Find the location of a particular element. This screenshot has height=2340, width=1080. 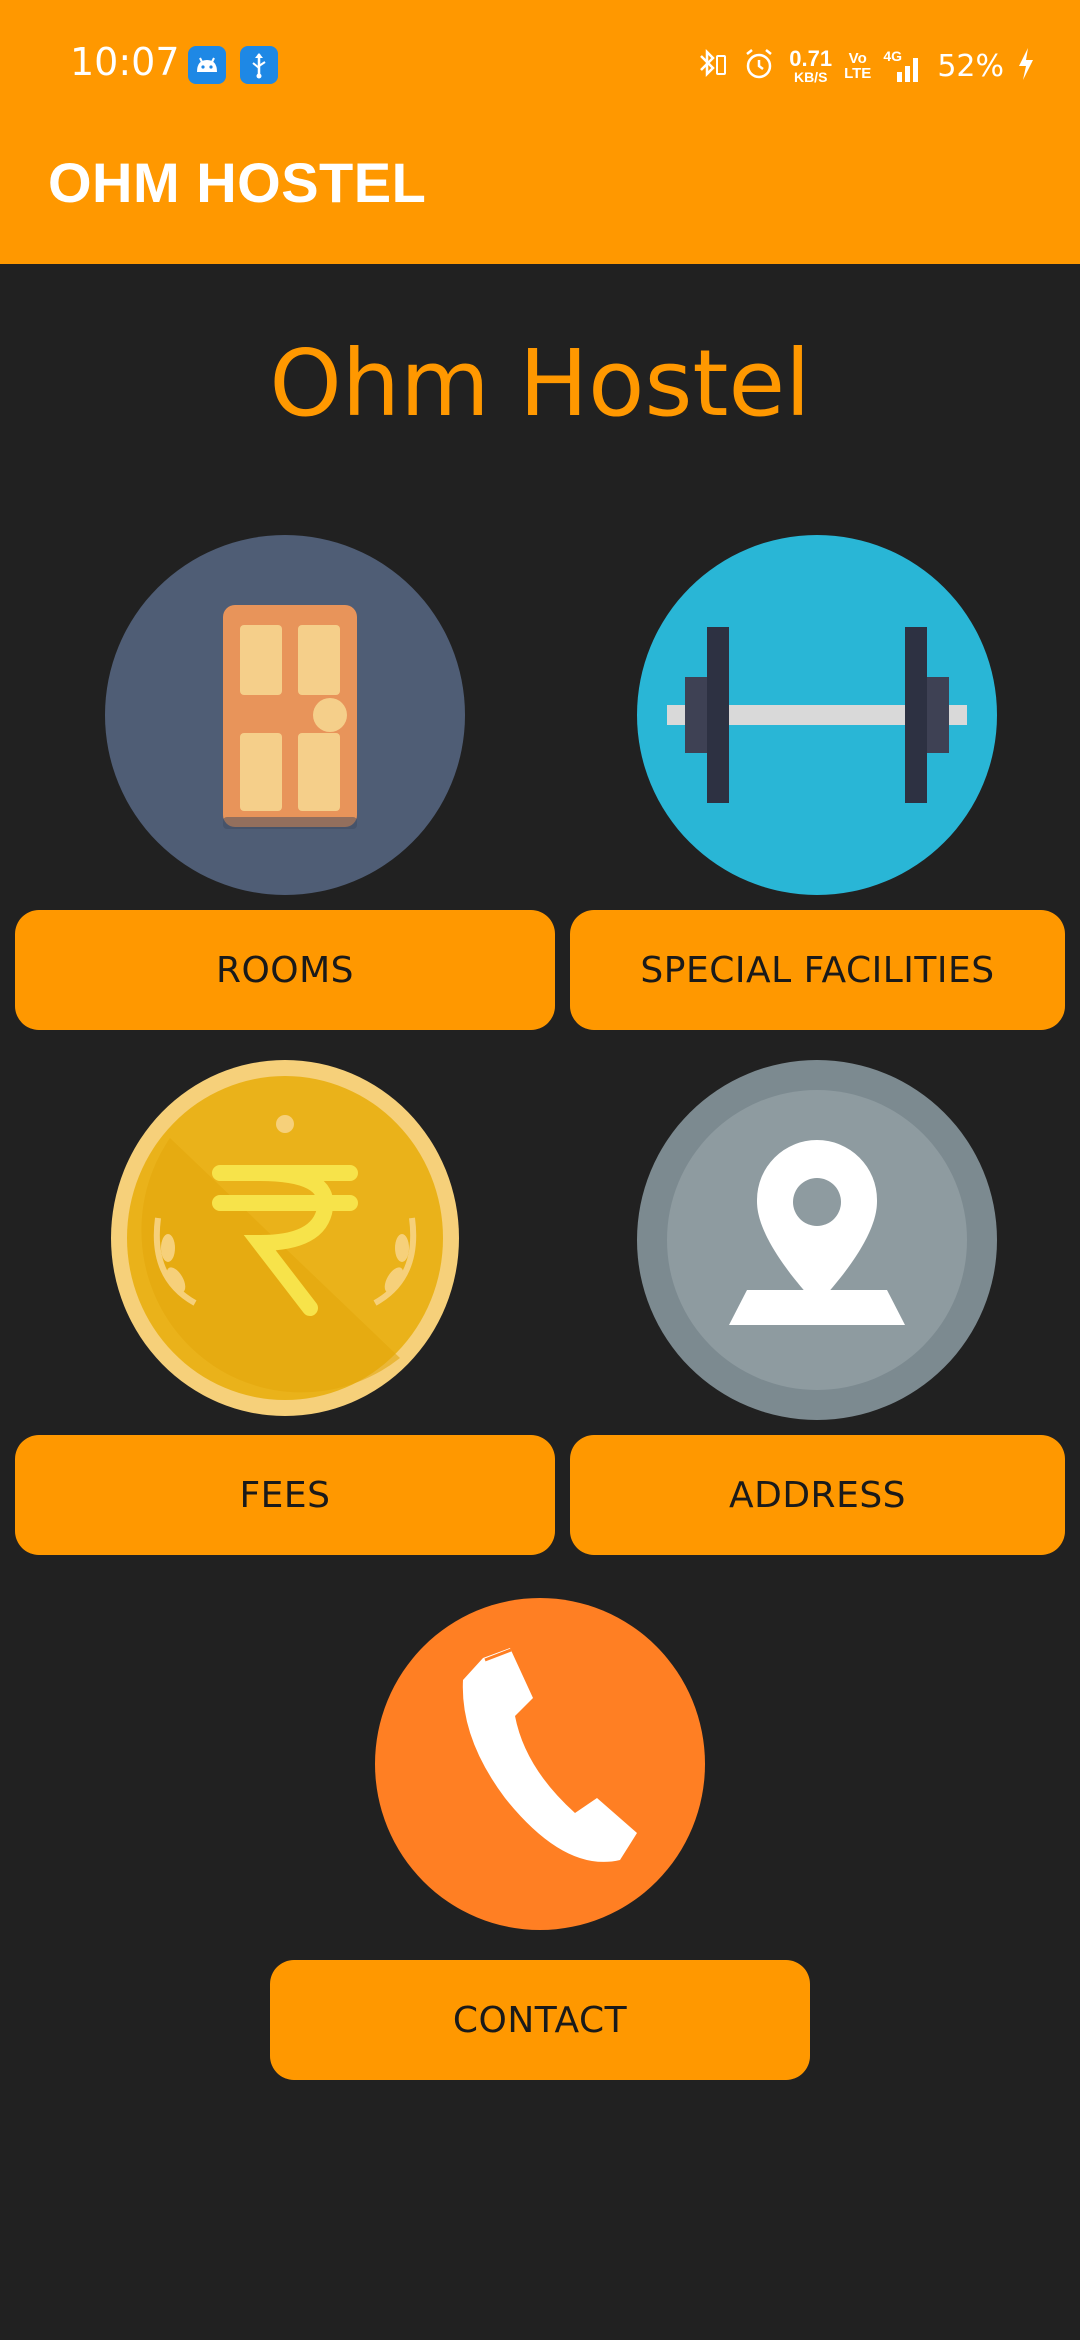

status-time: 10:07 is located at coordinates (125, 62).